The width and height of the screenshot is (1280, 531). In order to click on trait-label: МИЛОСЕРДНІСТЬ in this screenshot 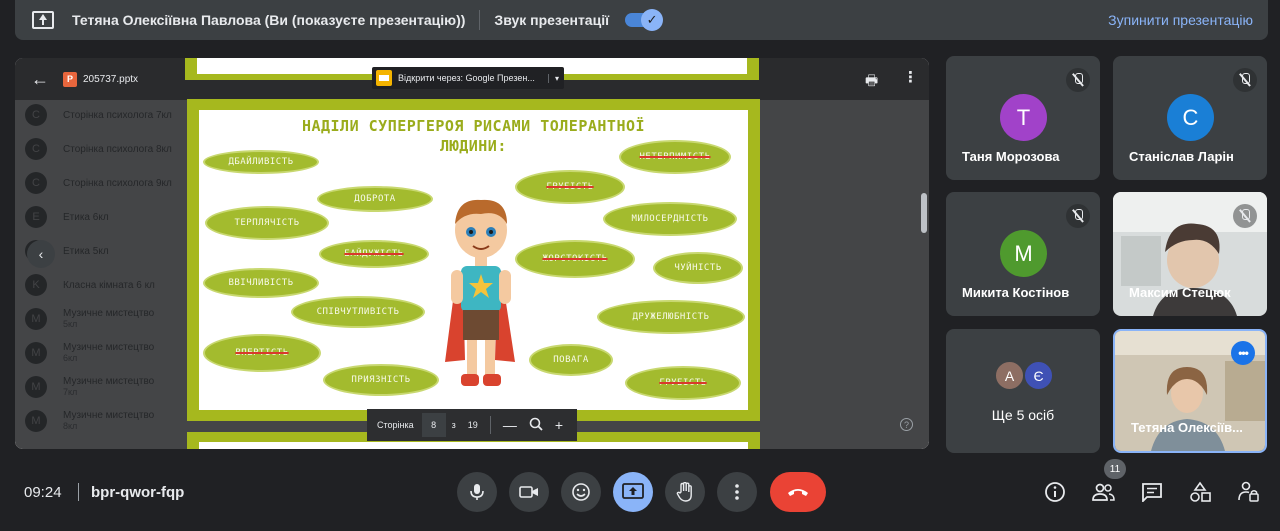, I will do `click(670, 219)`.